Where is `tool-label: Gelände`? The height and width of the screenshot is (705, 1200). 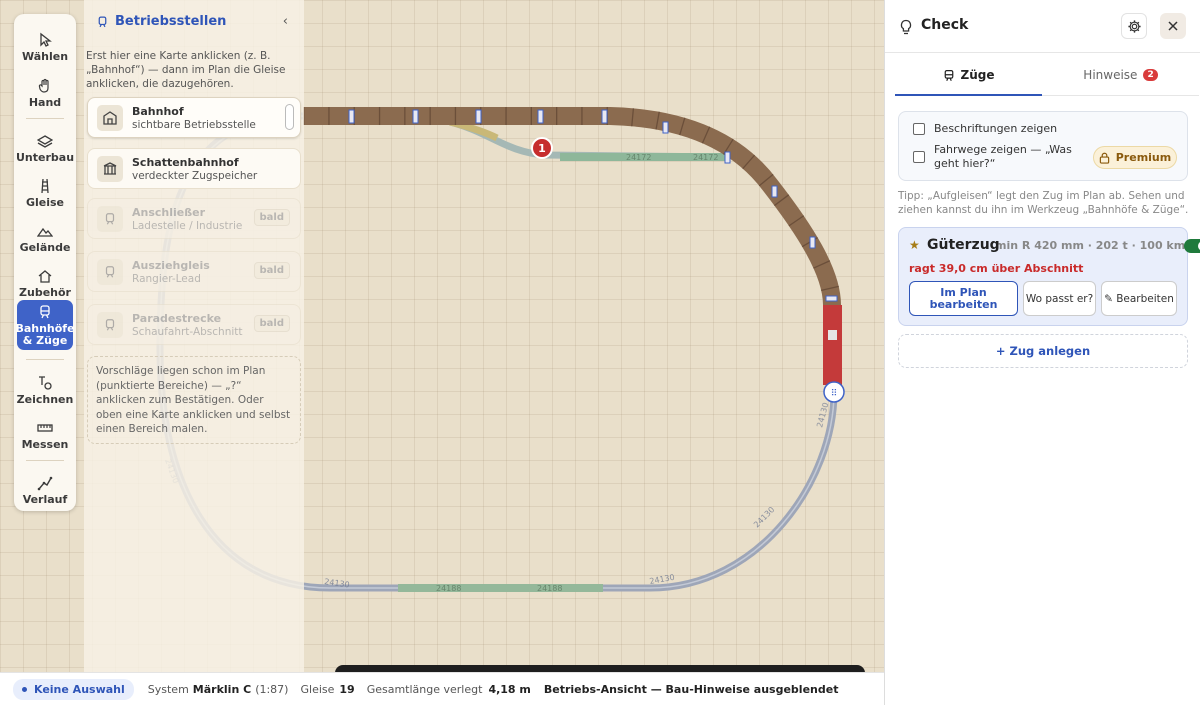
tool-label: Gelände is located at coordinates (45, 247).